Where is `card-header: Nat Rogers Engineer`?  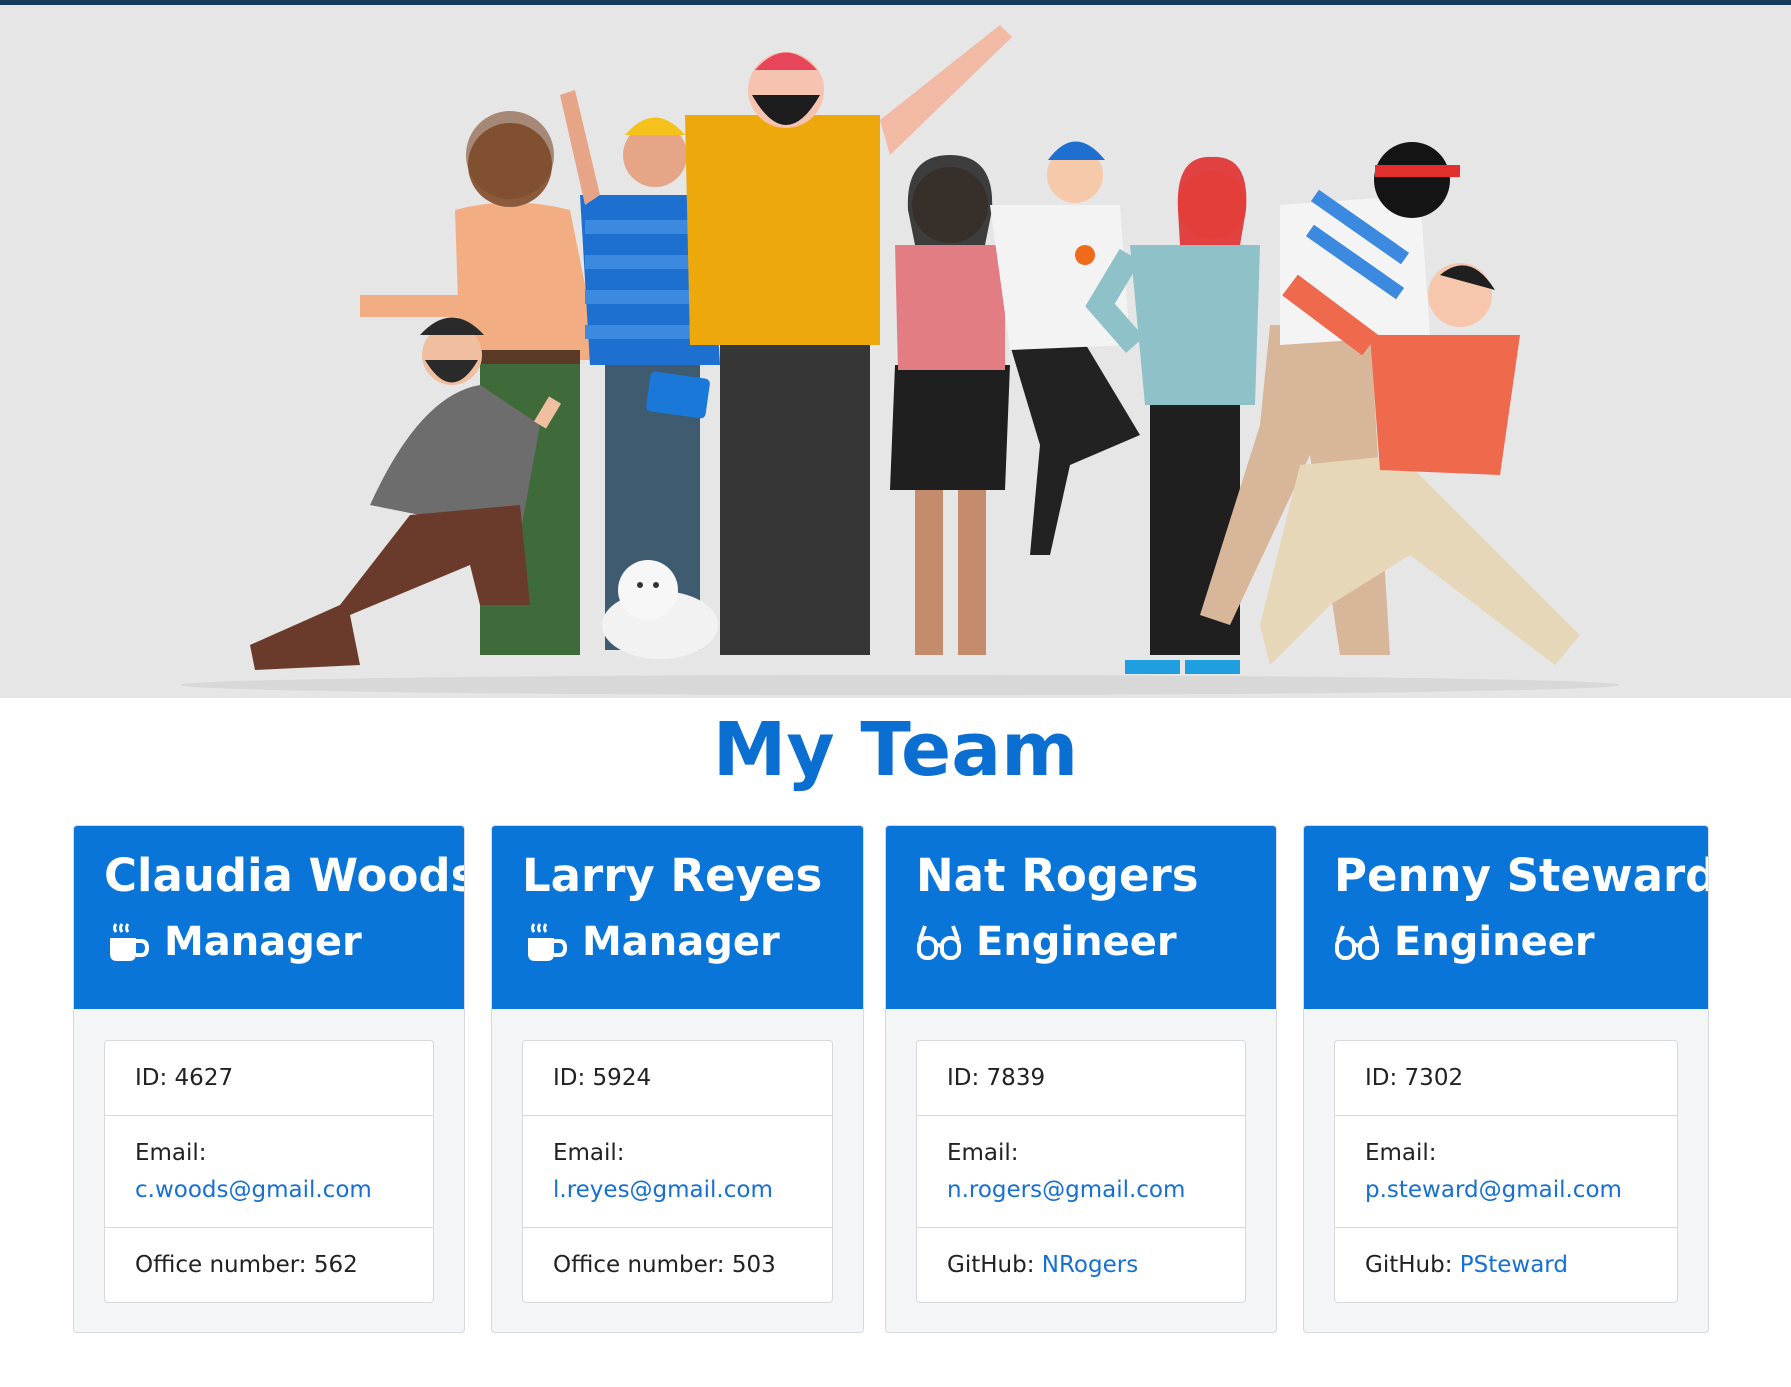 card-header: Nat Rogers Engineer is located at coordinates (1081, 917).